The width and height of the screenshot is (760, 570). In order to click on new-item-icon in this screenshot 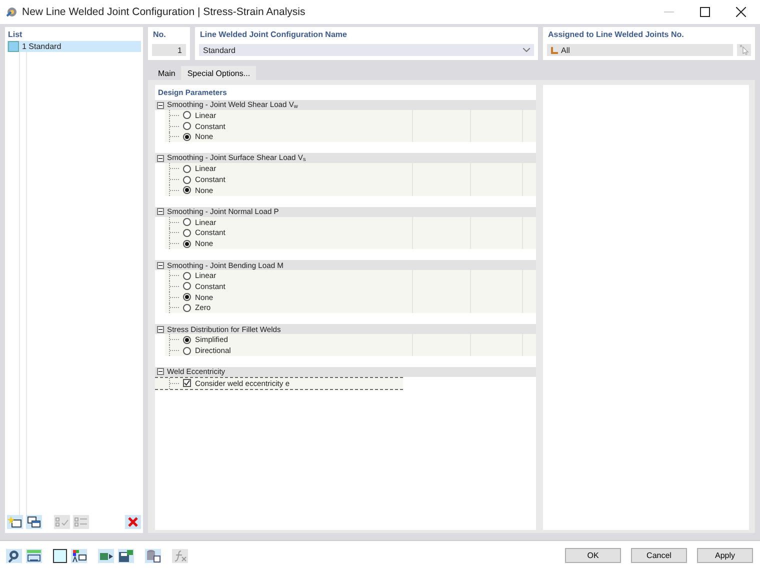, I will do `click(15, 522)`.